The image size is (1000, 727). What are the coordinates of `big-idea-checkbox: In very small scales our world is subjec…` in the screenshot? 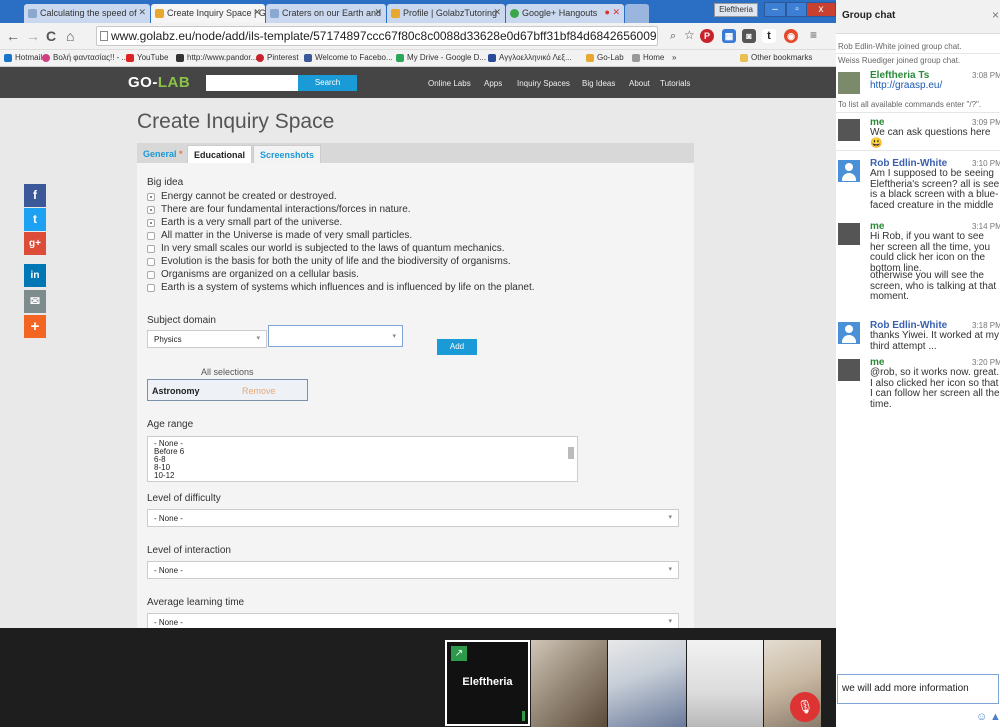 It's located at (326, 248).